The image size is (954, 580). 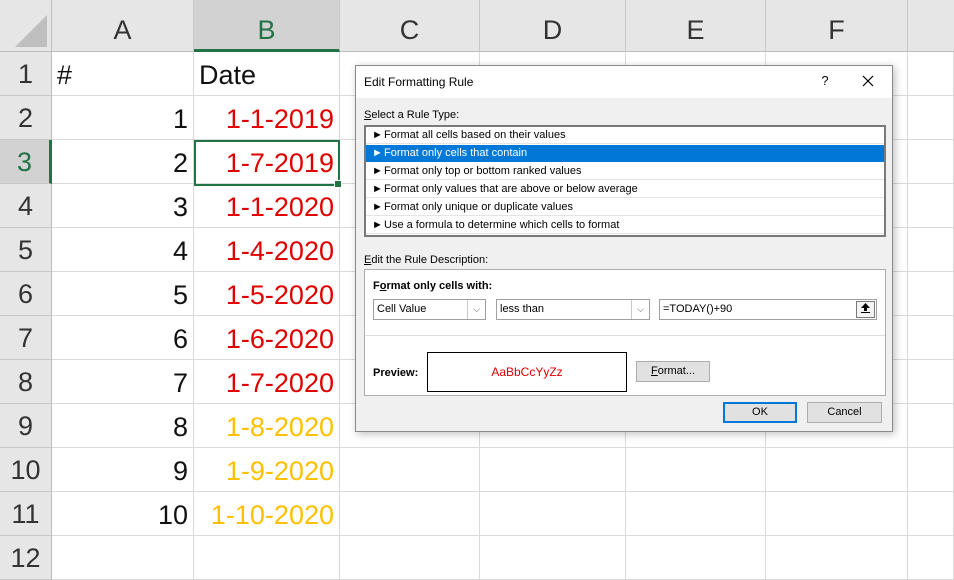 What do you see at coordinates (26, 558) in the screenshot?
I see `row-header-12: 12` at bounding box center [26, 558].